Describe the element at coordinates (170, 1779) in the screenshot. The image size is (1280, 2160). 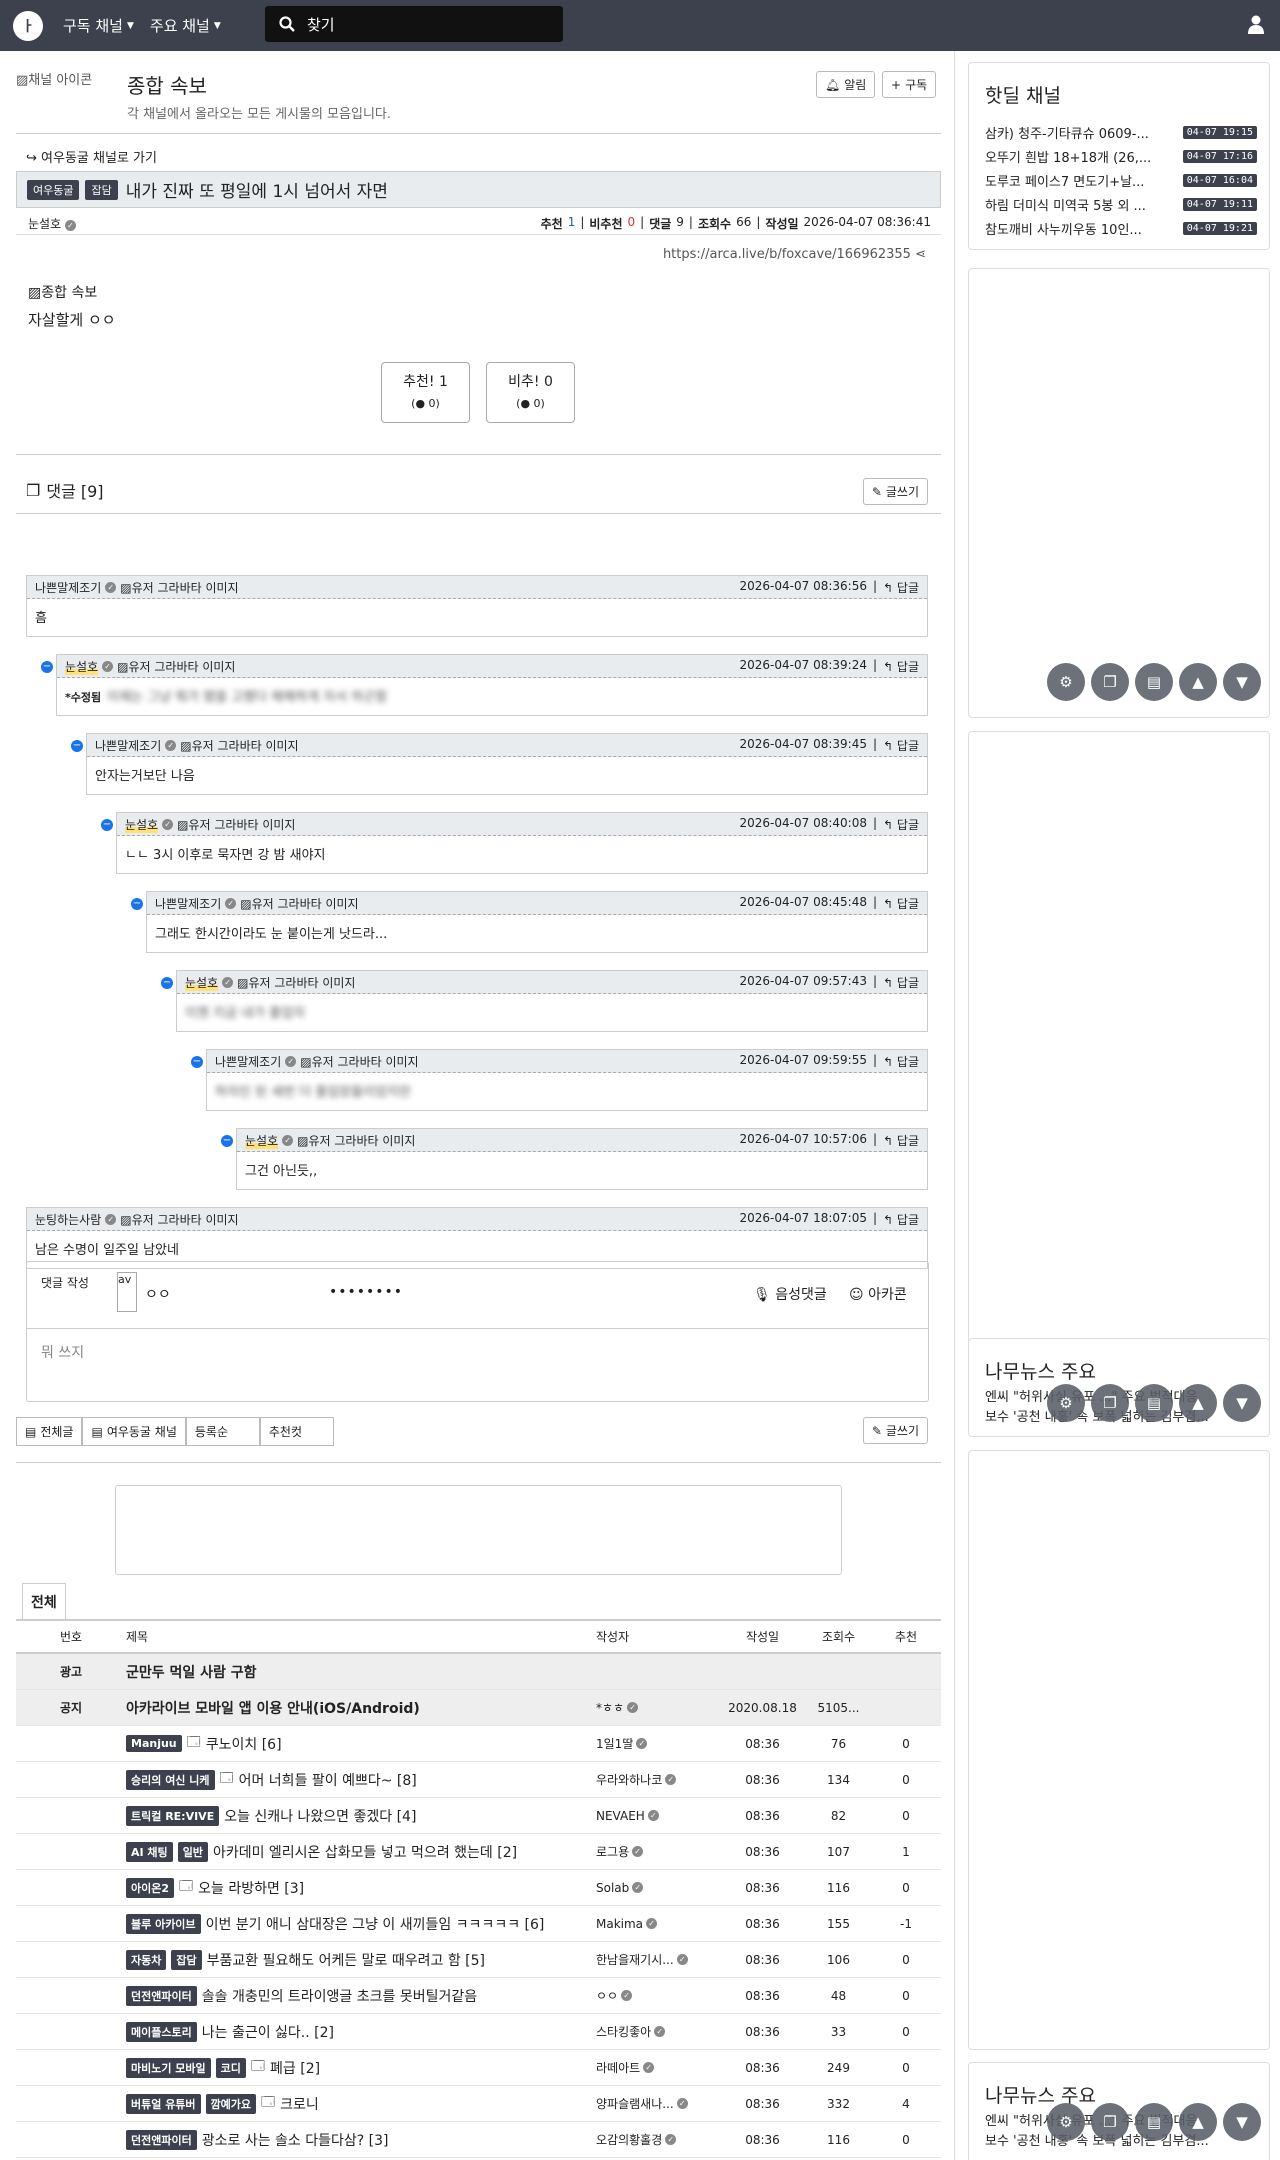
I see `channel-badge: 승리의 여신 니케` at that location.